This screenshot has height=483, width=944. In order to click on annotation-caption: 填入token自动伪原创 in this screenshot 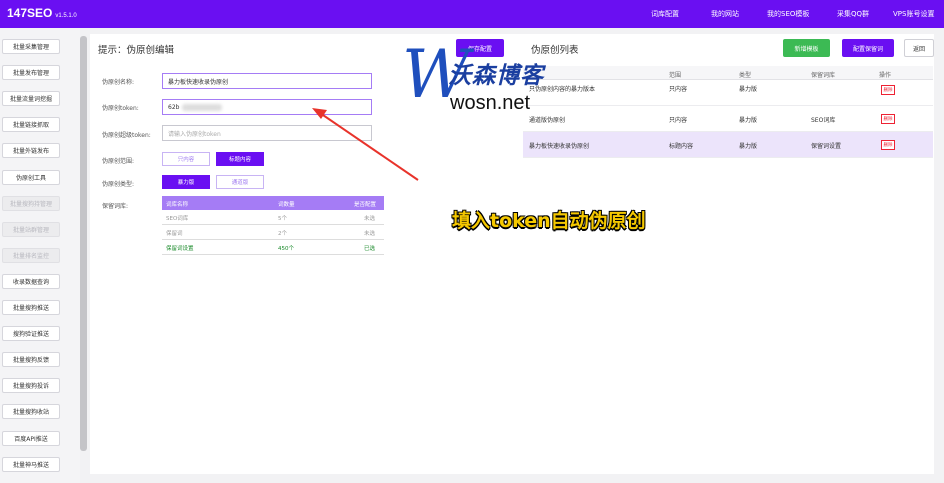, I will do `click(549, 221)`.